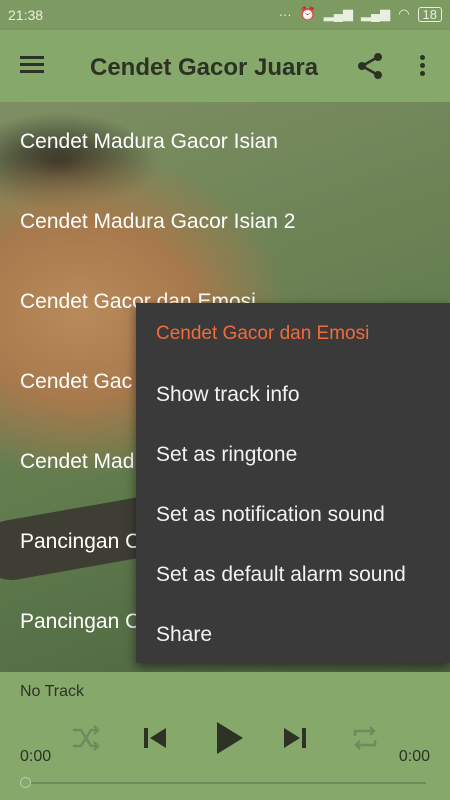  I want to click on menu-item-set-alarm-sound: Set as default alarm sound, so click(293, 574).